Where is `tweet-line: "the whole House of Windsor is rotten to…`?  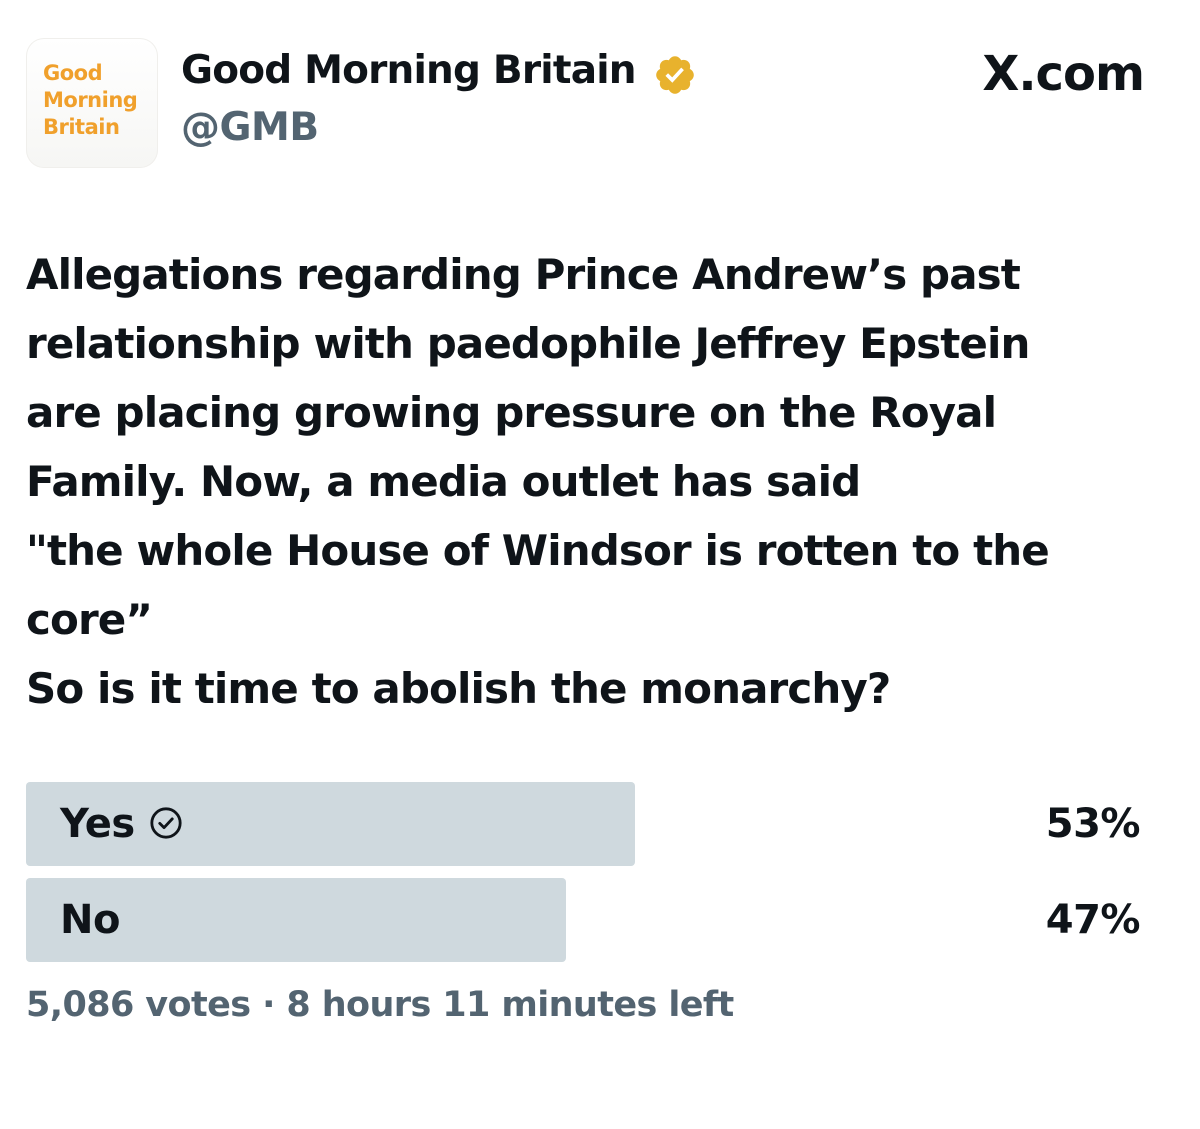 tweet-line: "the whole House of Windsor is rotten to… is located at coordinates (538, 550).